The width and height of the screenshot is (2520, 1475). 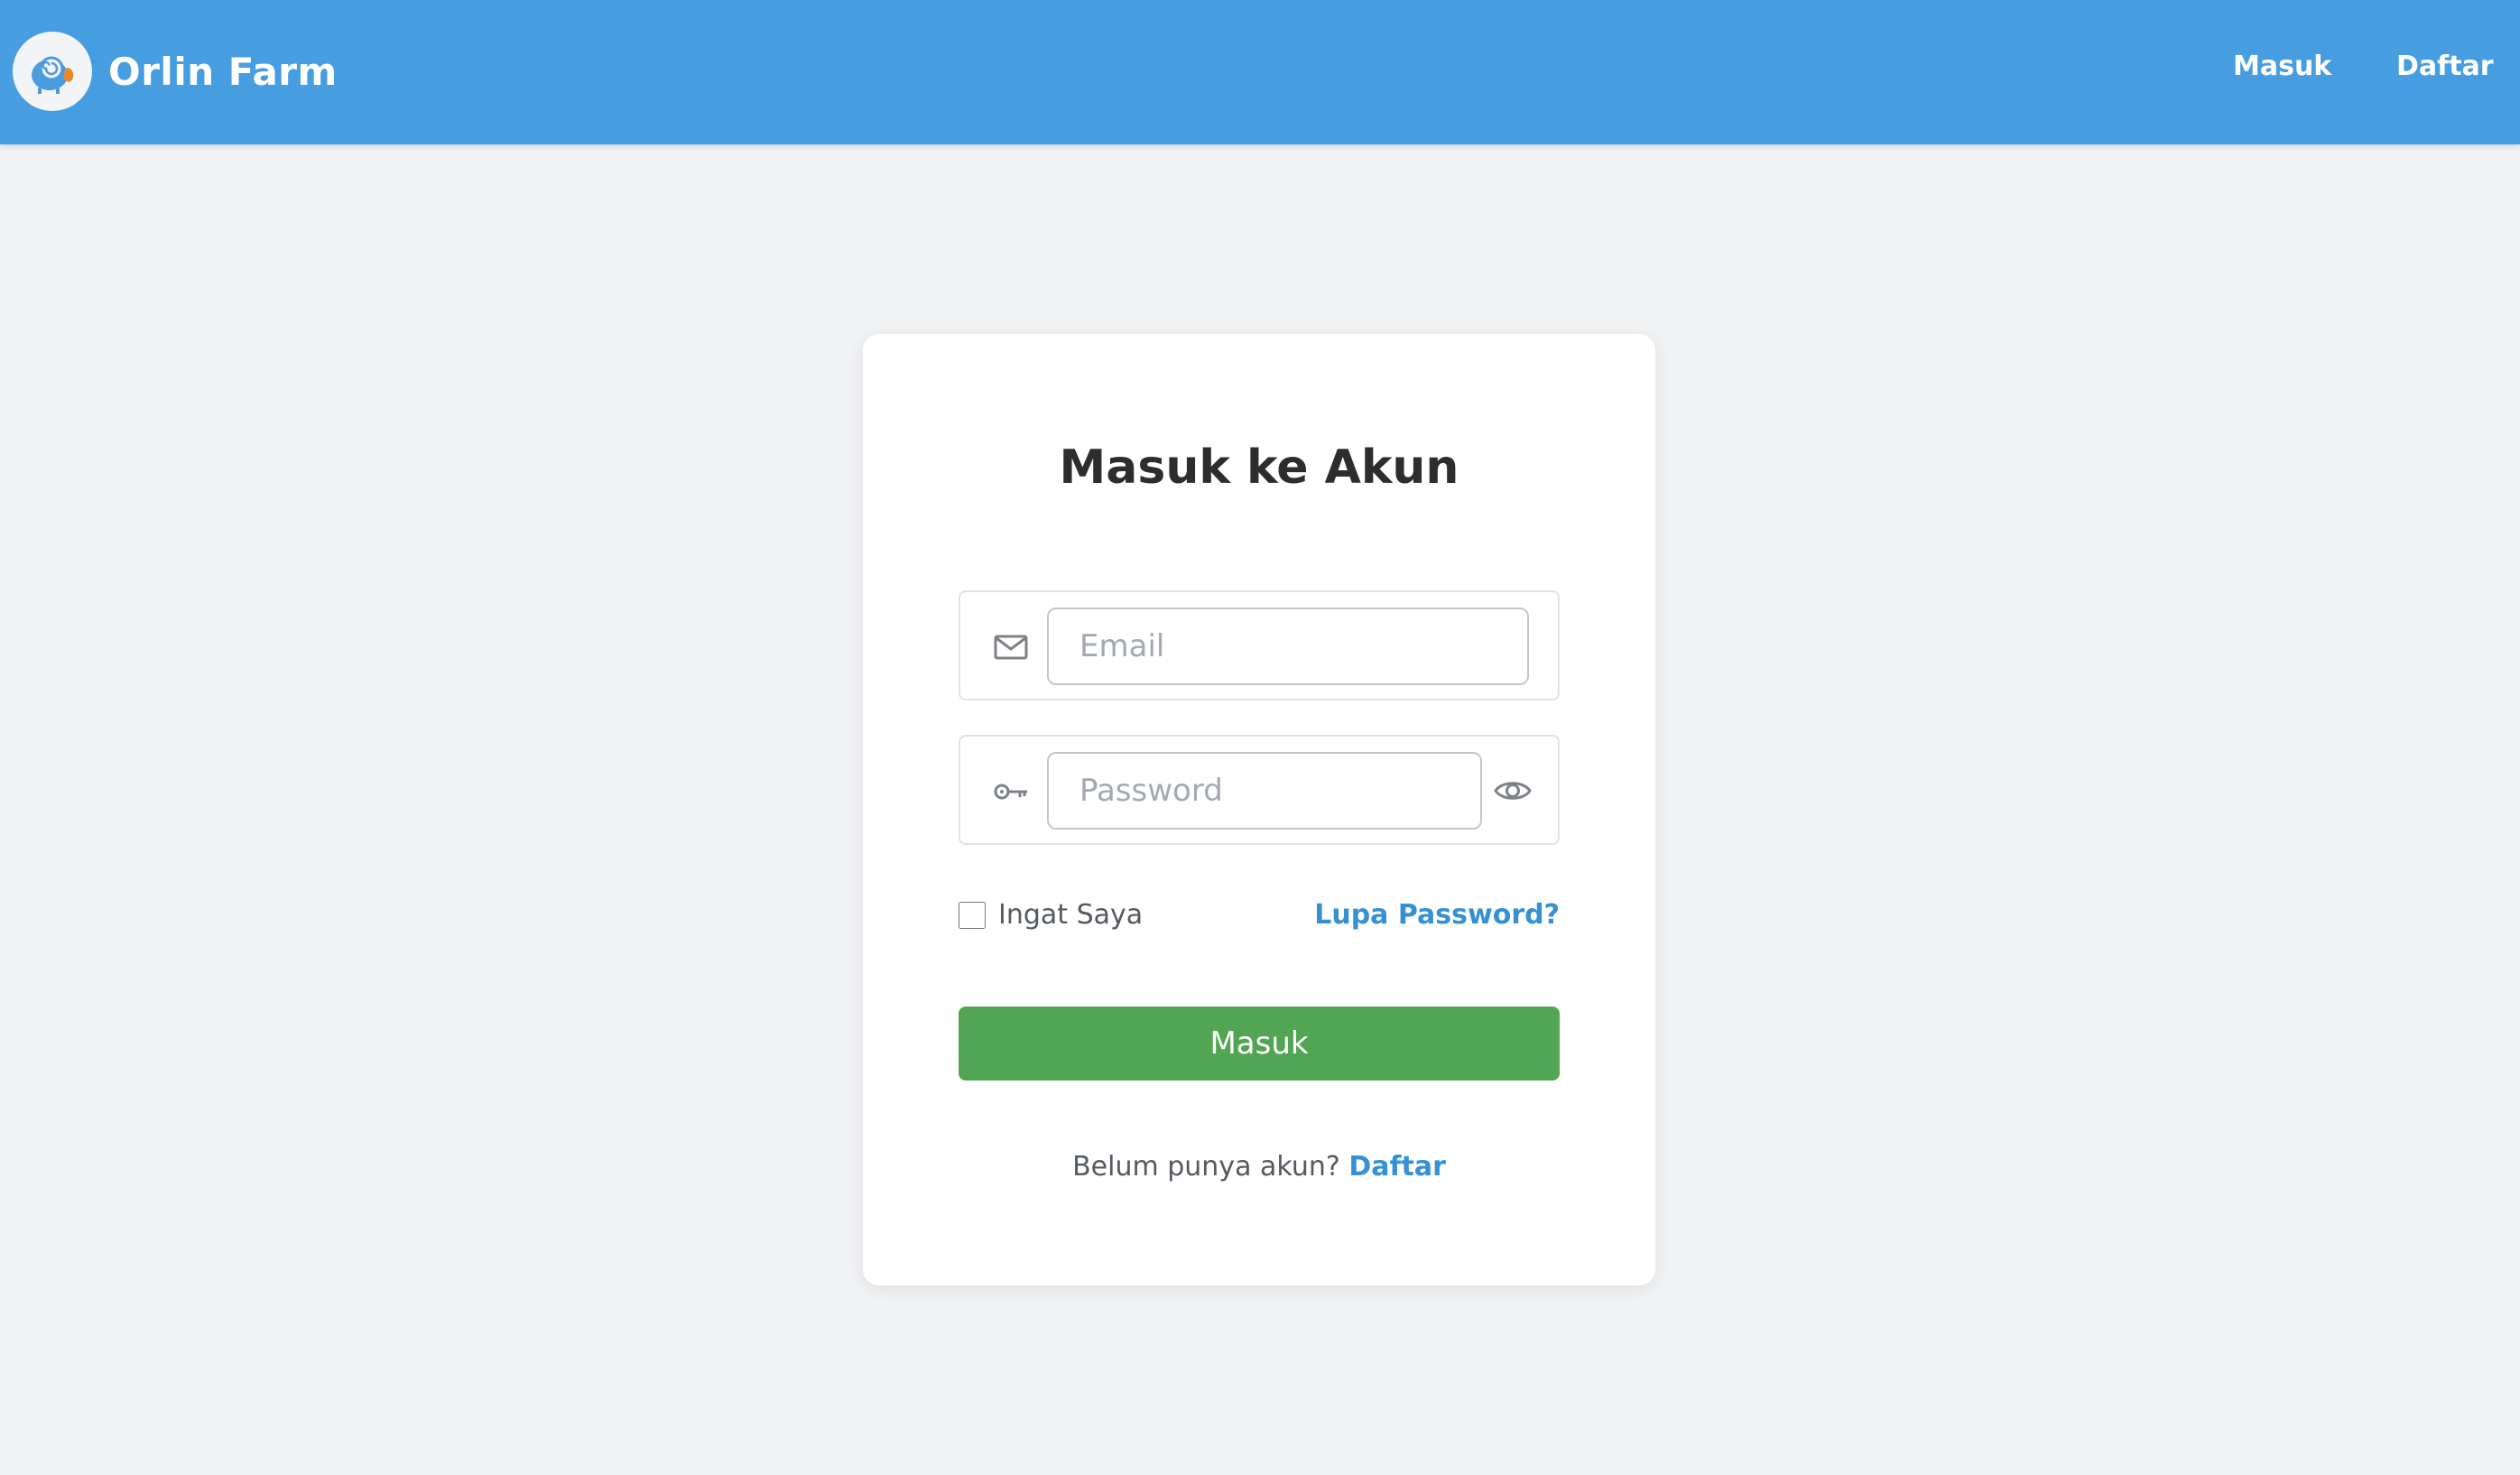 What do you see at coordinates (1288, 646) in the screenshot?
I see `email-input` at bounding box center [1288, 646].